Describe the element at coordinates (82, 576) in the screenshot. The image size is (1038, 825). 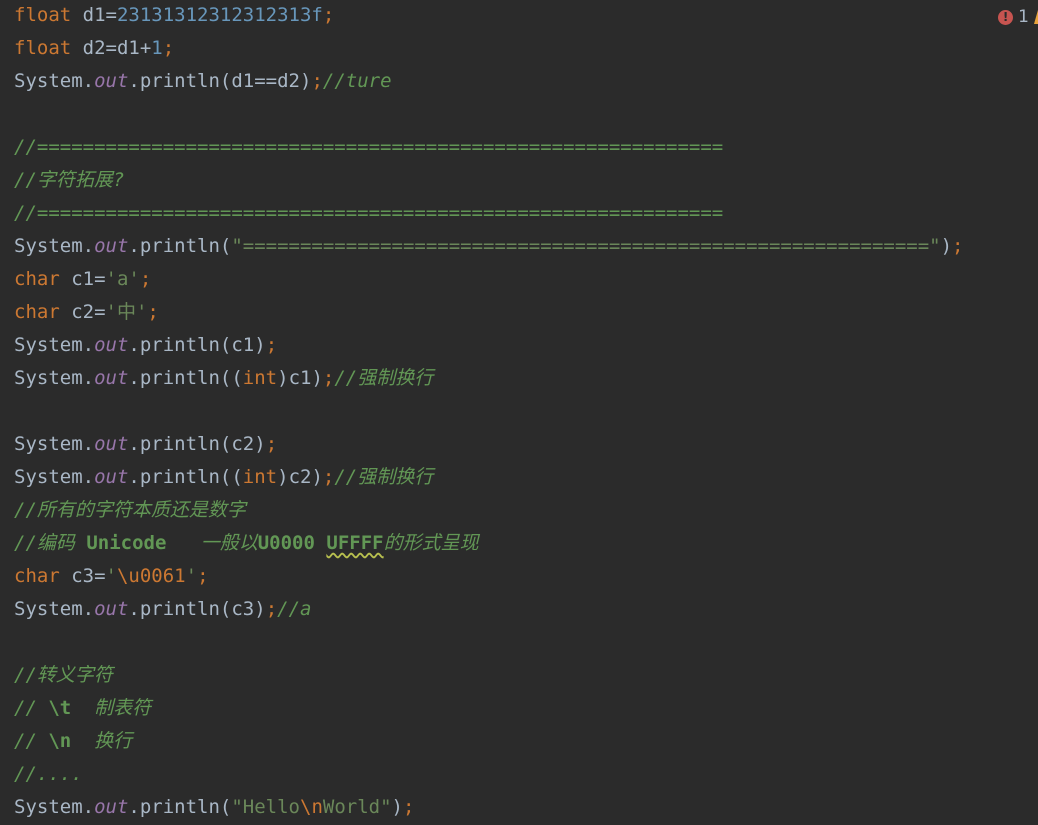
I see `code-token: c3=` at that location.